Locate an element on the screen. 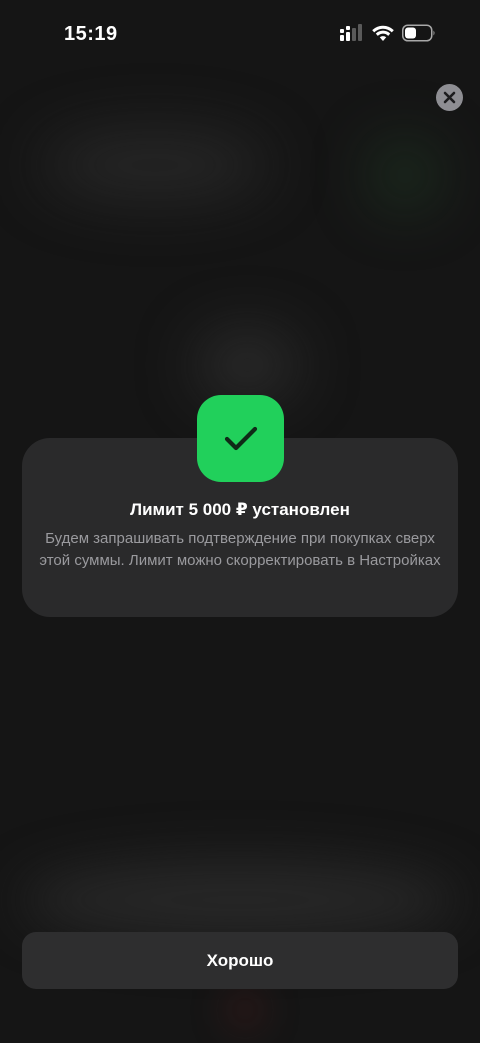  dialog-title: Лимит 5 000 ₽ установлен is located at coordinates (240, 509).